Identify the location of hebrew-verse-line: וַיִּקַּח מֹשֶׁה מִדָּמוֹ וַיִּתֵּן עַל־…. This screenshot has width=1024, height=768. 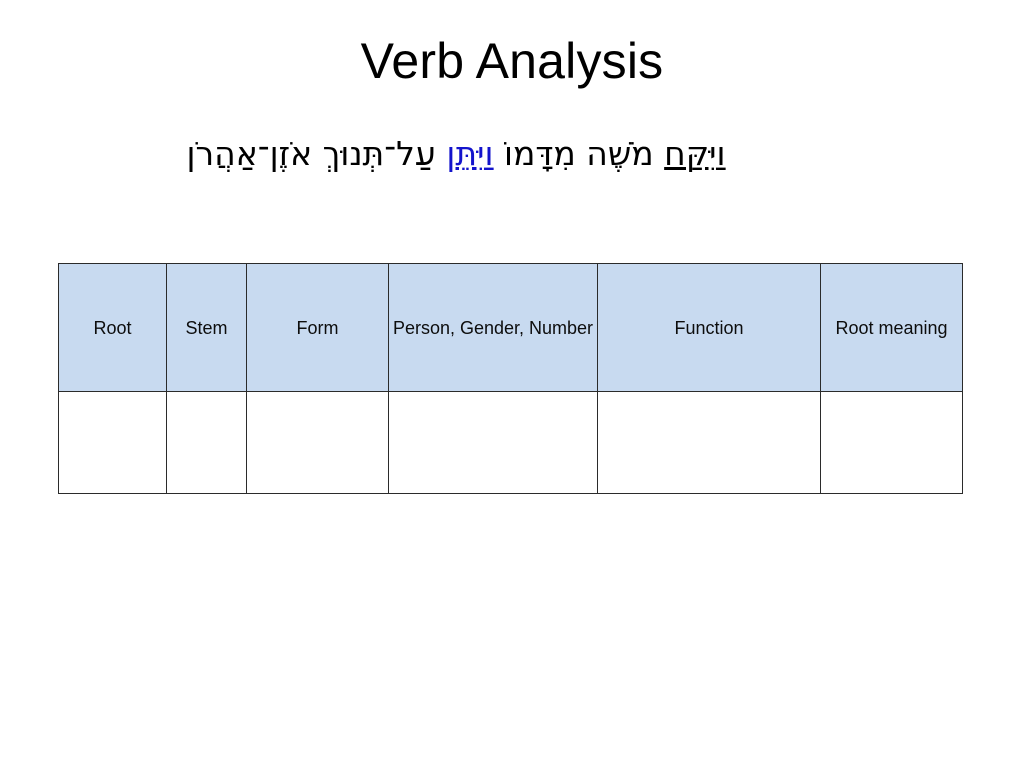
(456, 154).